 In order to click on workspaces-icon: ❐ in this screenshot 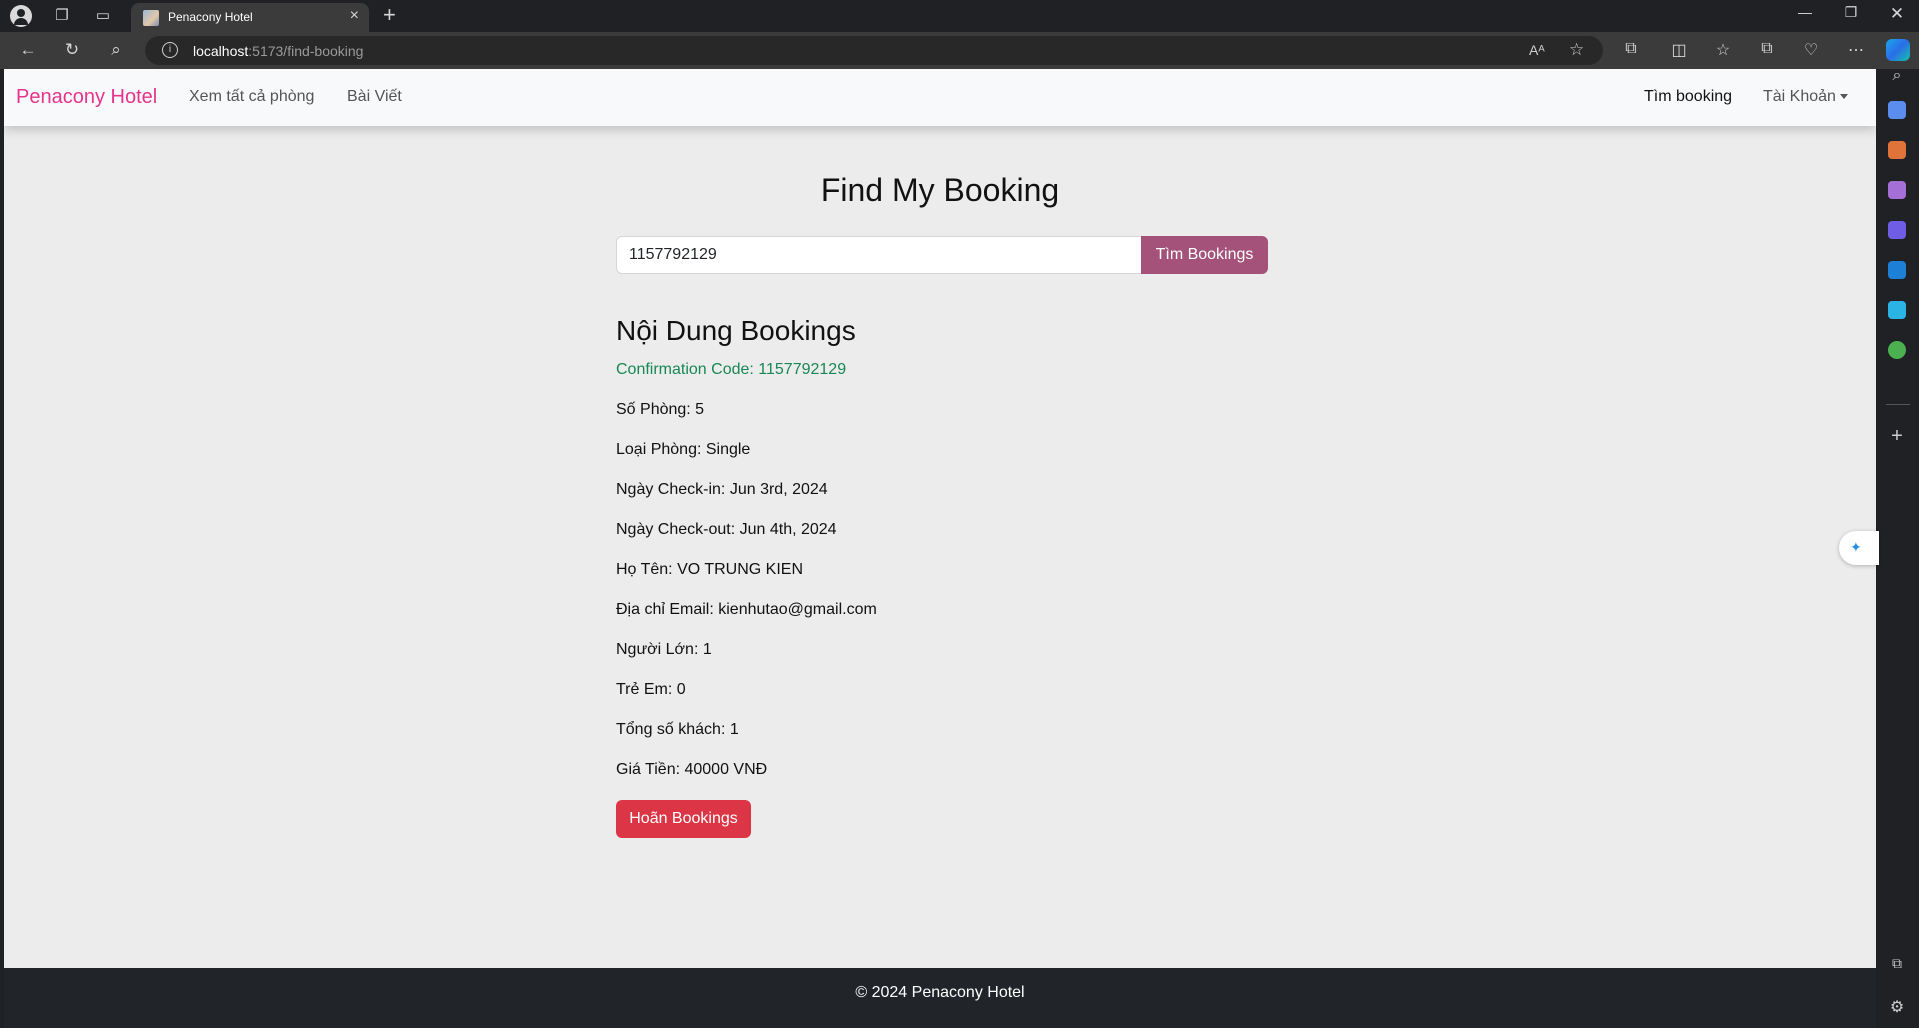, I will do `click(62, 16)`.